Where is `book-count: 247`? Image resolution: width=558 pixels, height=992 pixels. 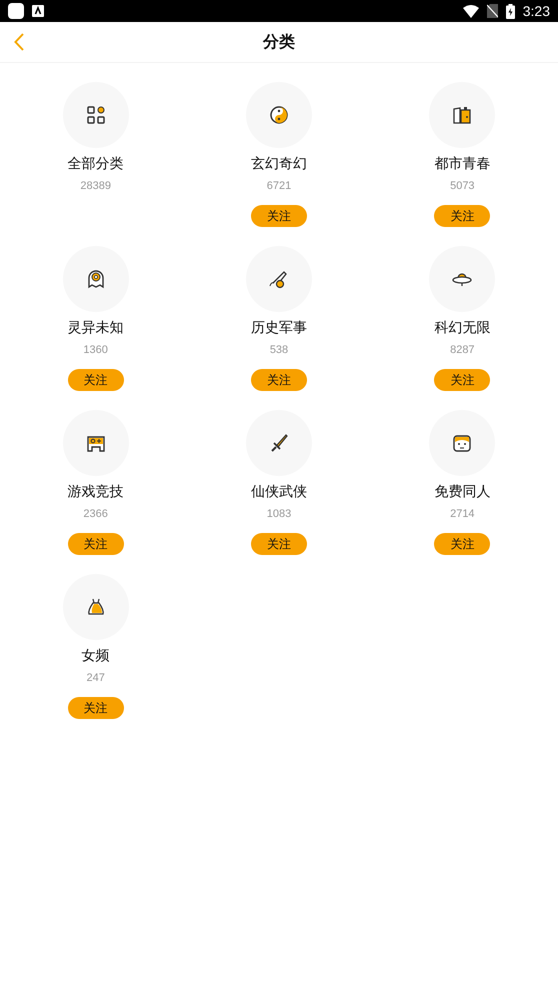
book-count: 247 is located at coordinates (95, 678).